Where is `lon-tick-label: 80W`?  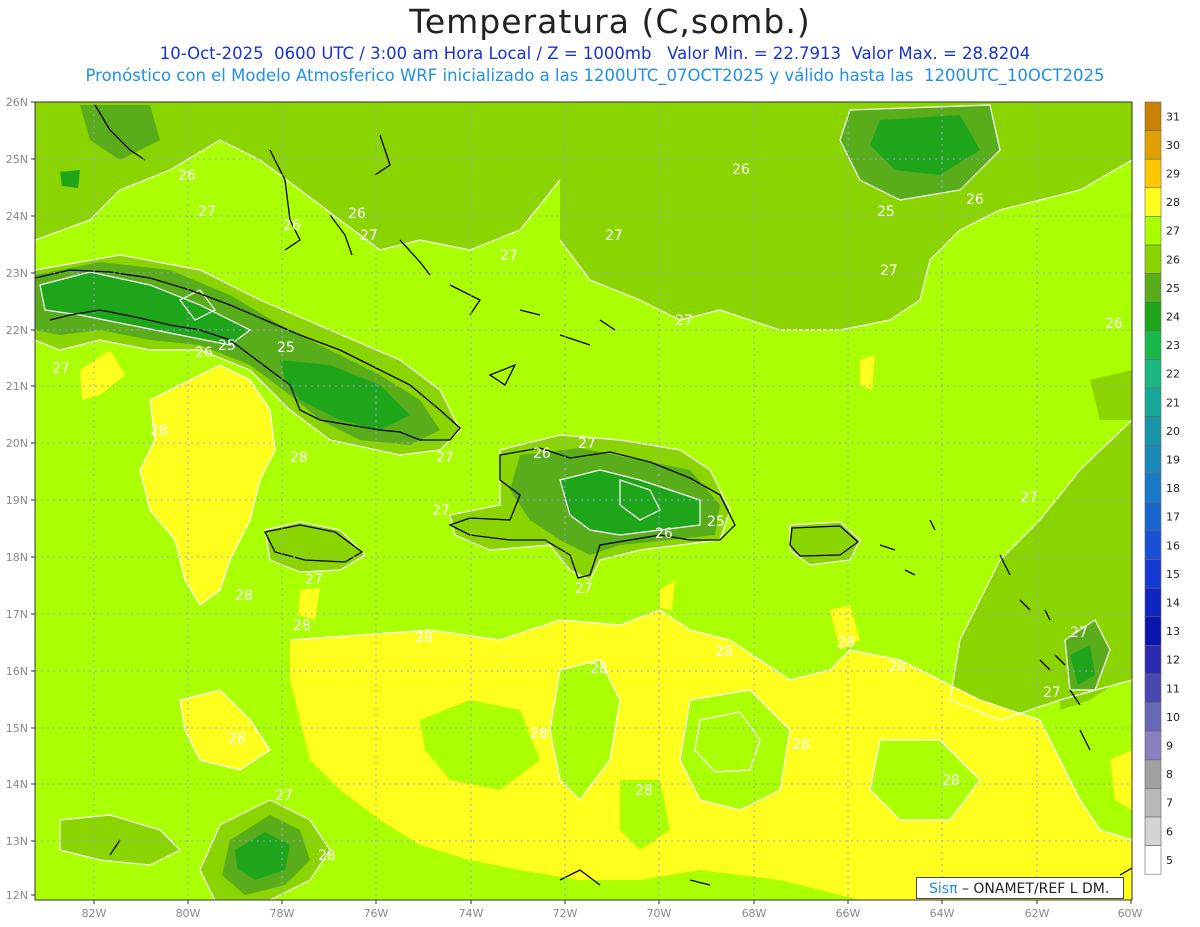
lon-tick-label: 80W is located at coordinates (188, 913).